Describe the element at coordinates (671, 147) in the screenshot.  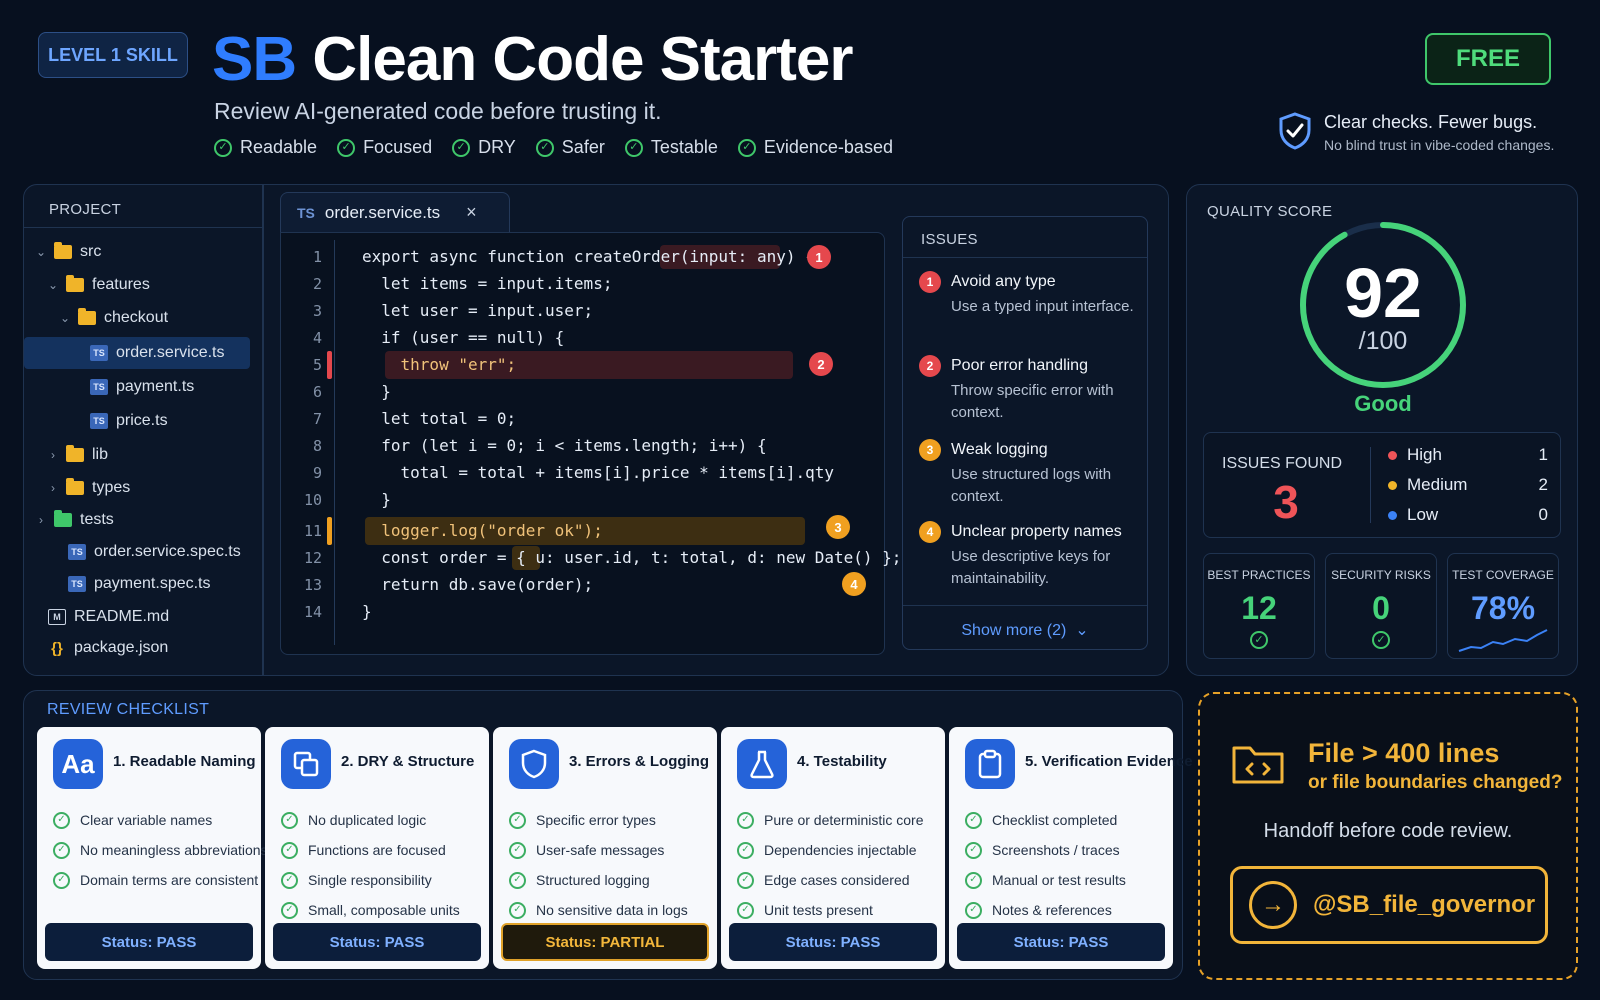
I see `tag-testable: ✓ Testable` at that location.